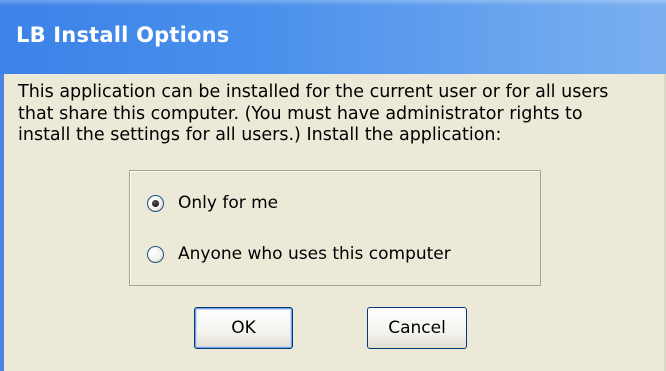  I want to click on option-only-for-me-label: Only for me, so click(228, 203).